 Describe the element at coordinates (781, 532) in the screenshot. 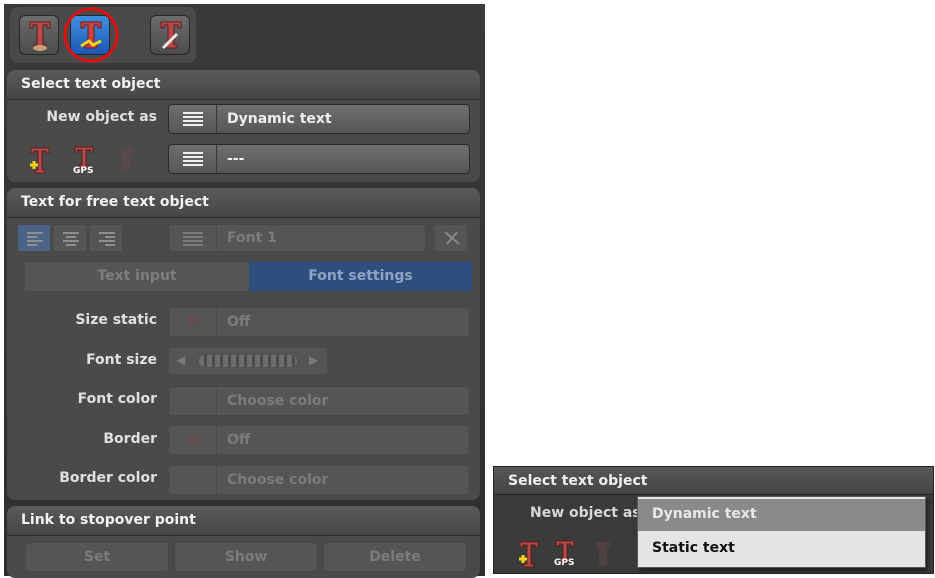

I see `object-type-dropdown-menu: Dynamic text Static text` at that location.